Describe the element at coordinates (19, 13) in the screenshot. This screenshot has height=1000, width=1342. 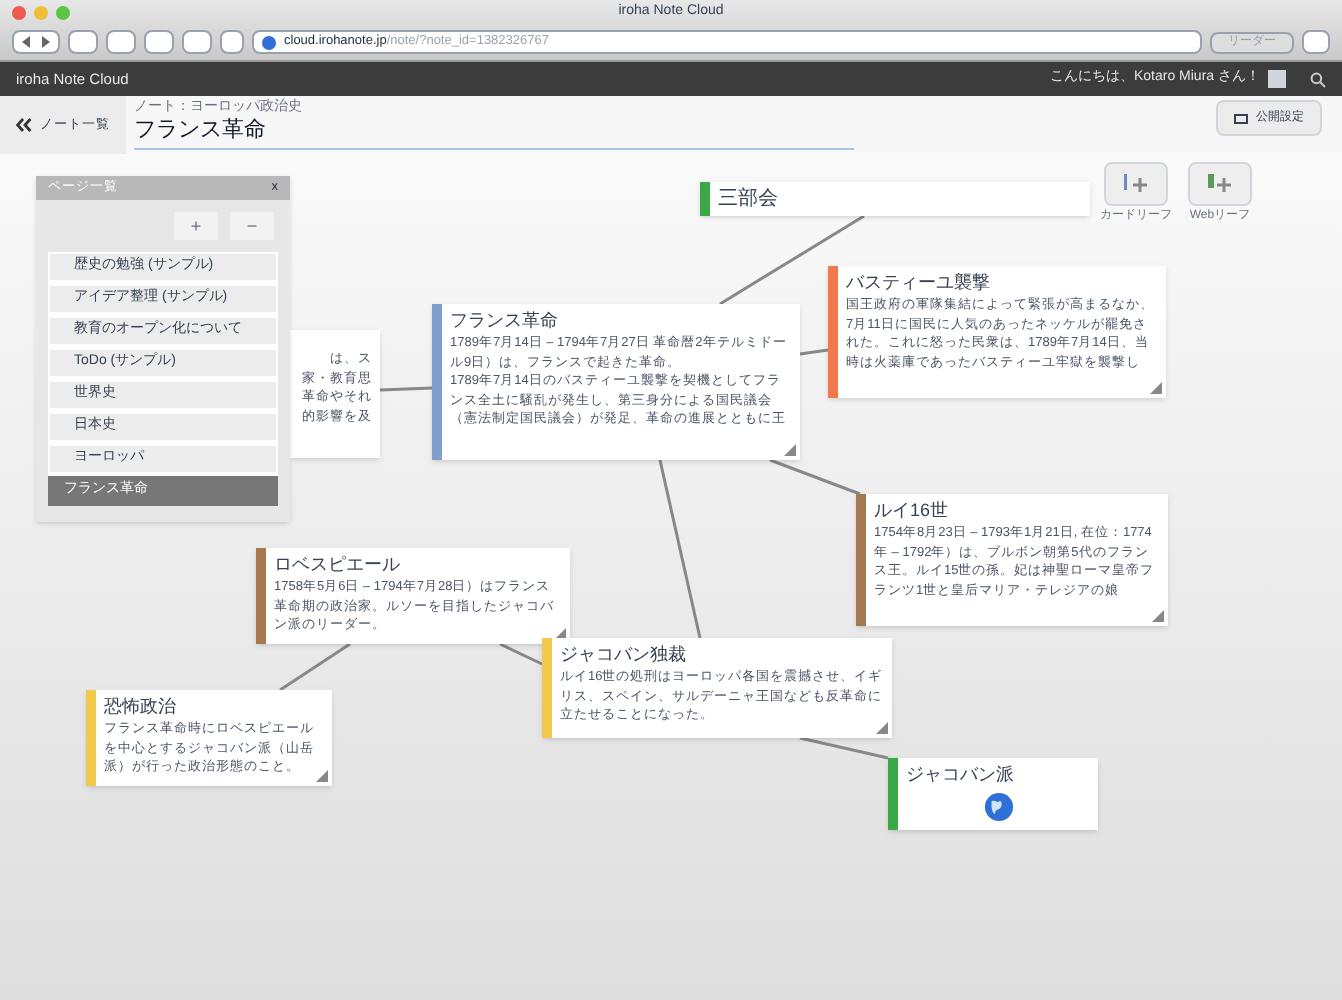
I see `close-window-icon` at that location.